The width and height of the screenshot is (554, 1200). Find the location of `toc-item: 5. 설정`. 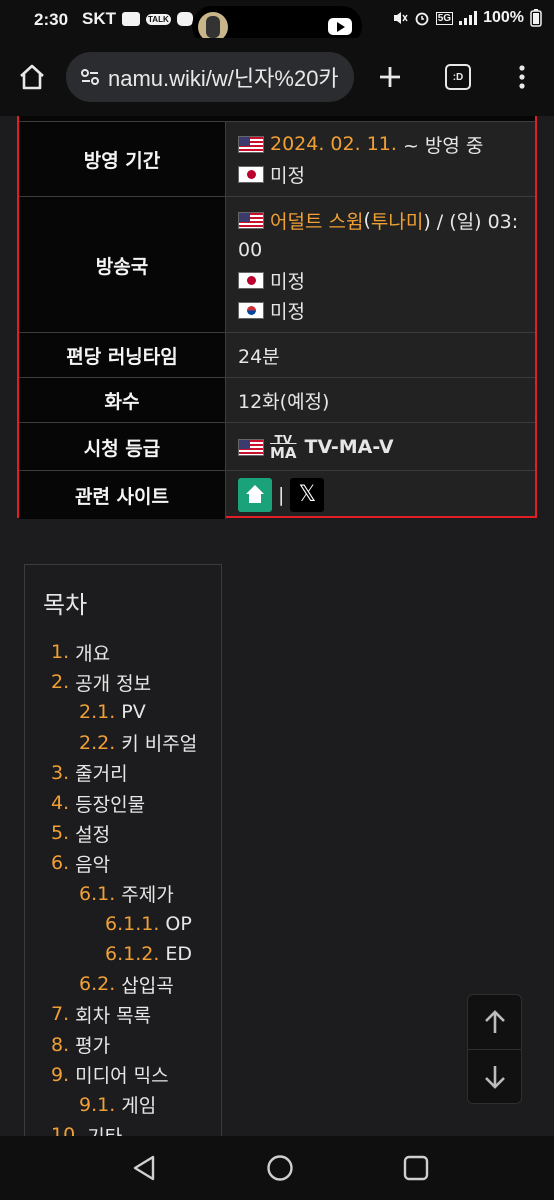

toc-item: 5. 설정 is located at coordinates (123, 833).